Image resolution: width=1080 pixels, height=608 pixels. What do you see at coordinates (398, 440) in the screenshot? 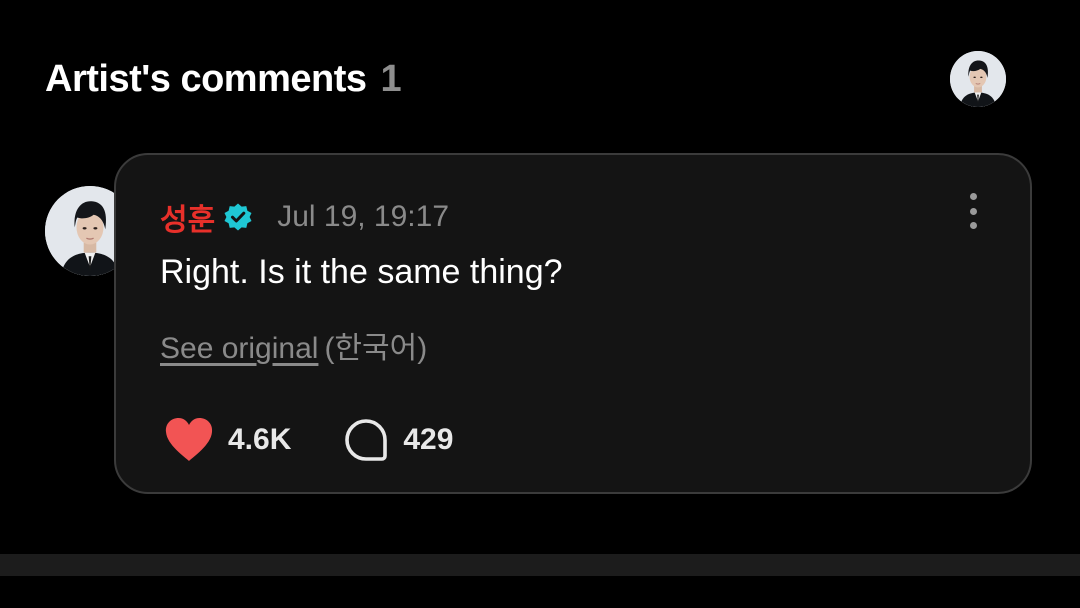
I see `reply-button: 429` at bounding box center [398, 440].